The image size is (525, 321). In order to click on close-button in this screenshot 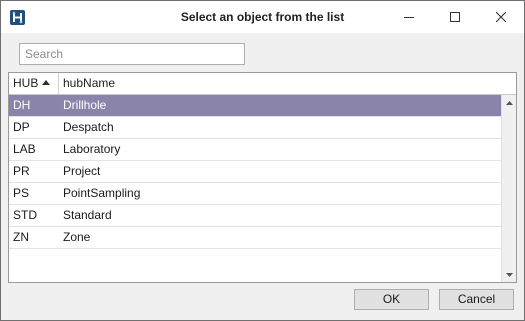, I will do `click(501, 17)`.